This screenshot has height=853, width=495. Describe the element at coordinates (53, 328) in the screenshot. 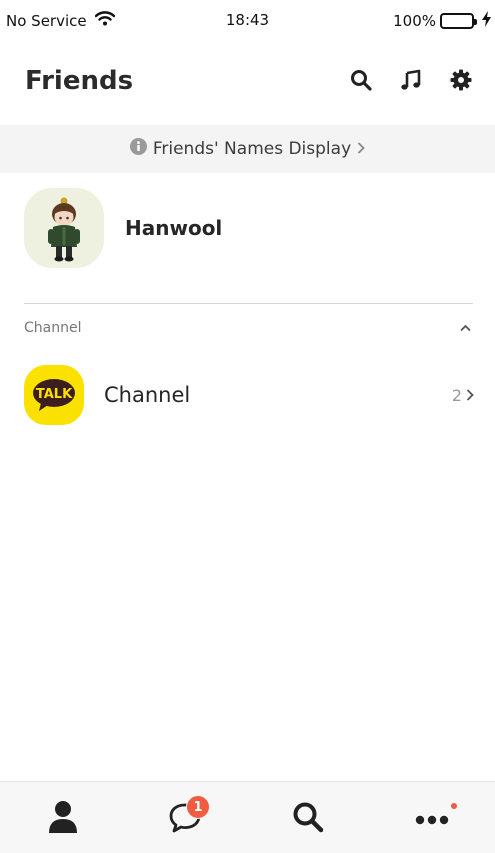

I see `section-title: Channel` at that location.